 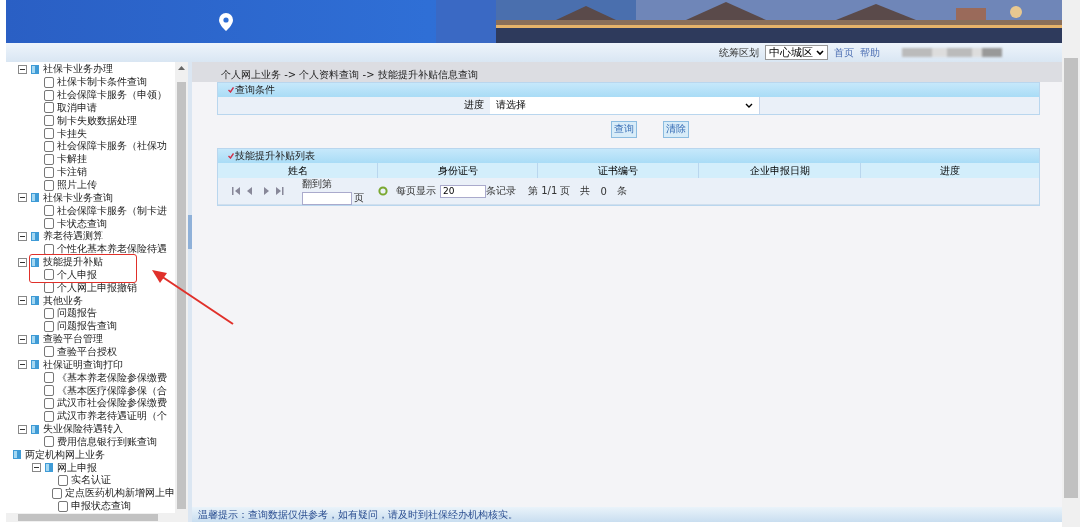 I want to click on tree-group: 社保卡业务办理, so click(x=78, y=69).